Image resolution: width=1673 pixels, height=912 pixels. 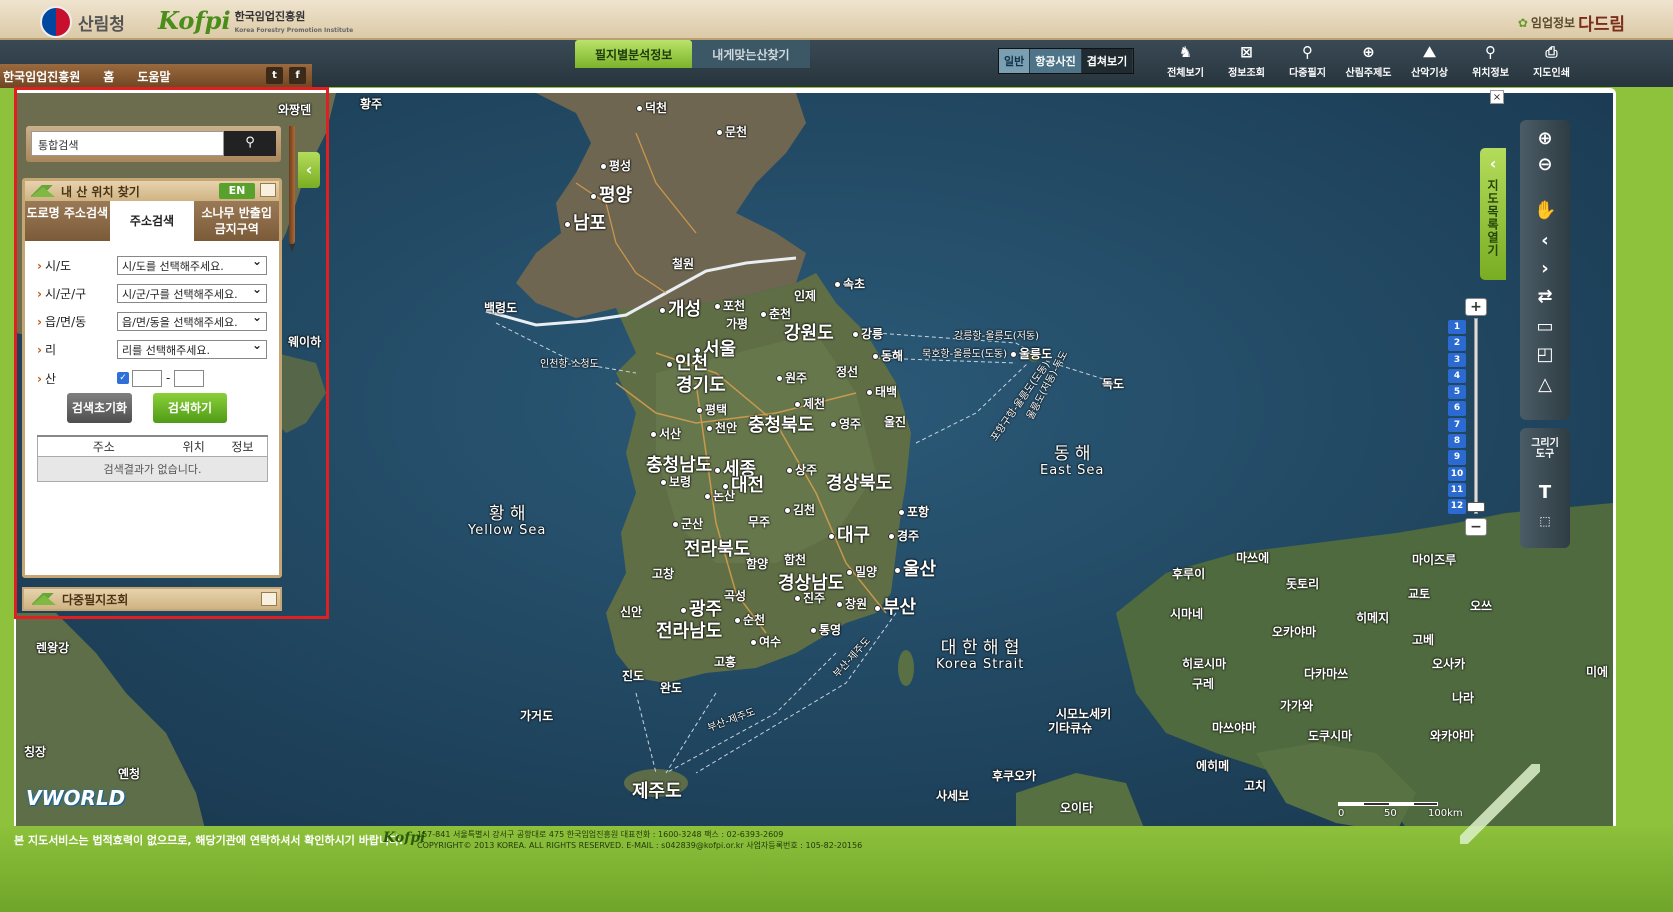 What do you see at coordinates (1429, 73) in the screenshot?
I see `tool-label: 산악기상` at bounding box center [1429, 73].